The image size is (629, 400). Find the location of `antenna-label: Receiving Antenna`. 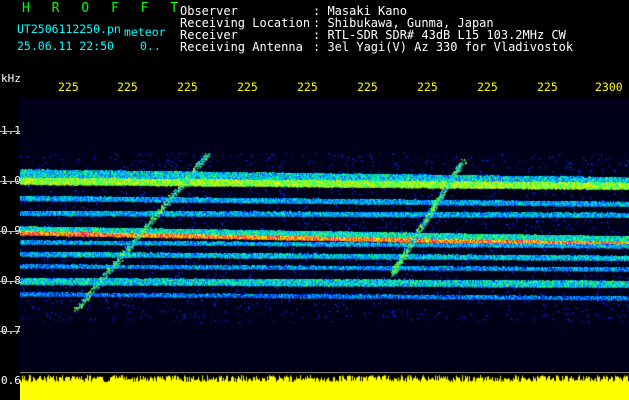

antenna-label: Receiving Antenna is located at coordinates (241, 47).